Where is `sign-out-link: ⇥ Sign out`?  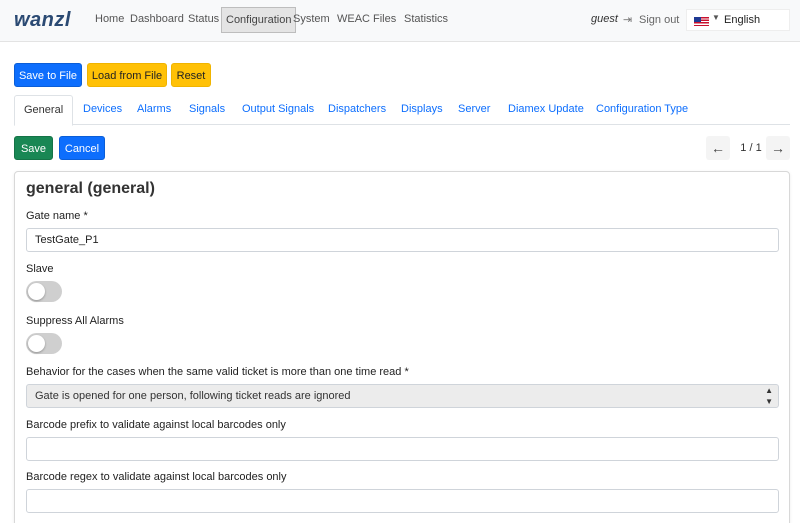 sign-out-link: ⇥ Sign out is located at coordinates (651, 19).